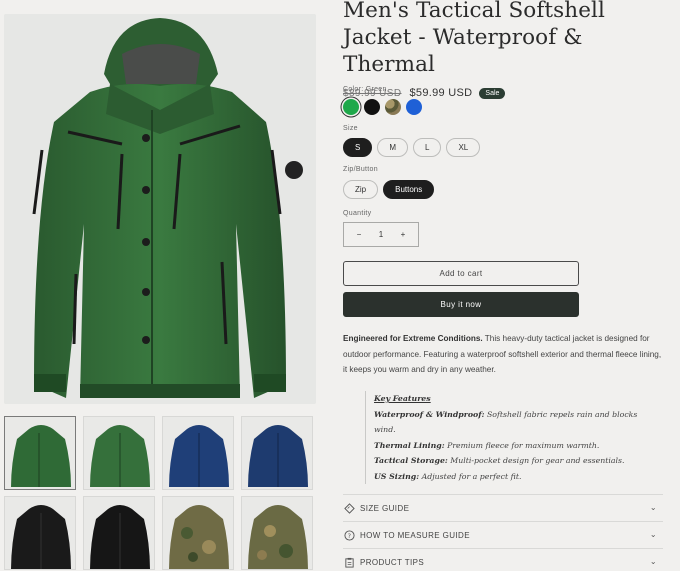  What do you see at coordinates (365, 89) in the screenshot?
I see `color-label: Color: Green` at bounding box center [365, 89].